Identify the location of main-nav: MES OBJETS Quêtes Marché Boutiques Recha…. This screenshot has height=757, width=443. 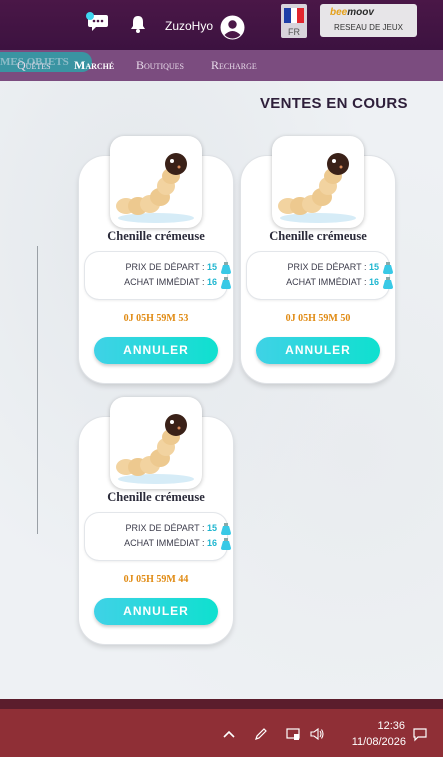
(221, 65).